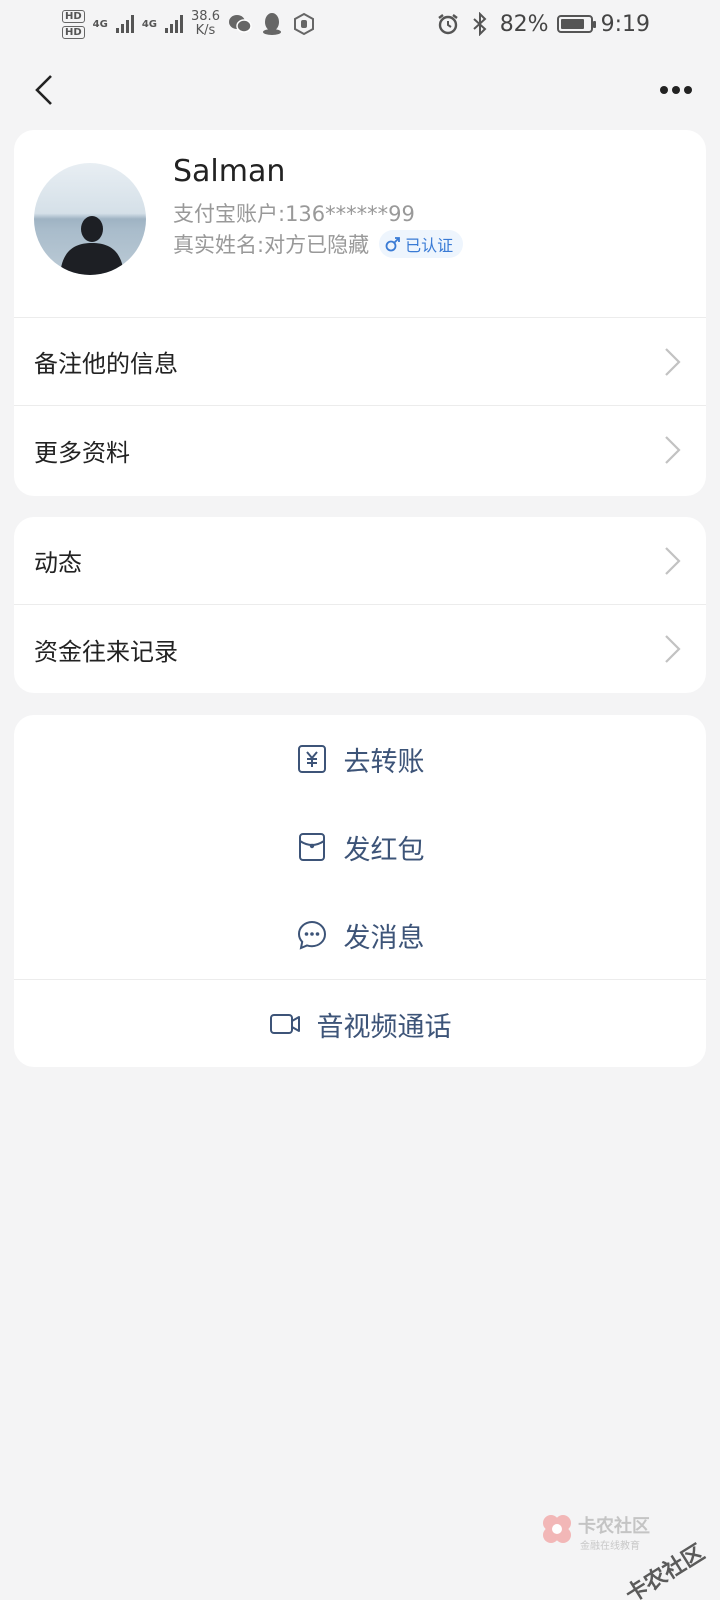  I want to click on nav-header, so click(360, 90).